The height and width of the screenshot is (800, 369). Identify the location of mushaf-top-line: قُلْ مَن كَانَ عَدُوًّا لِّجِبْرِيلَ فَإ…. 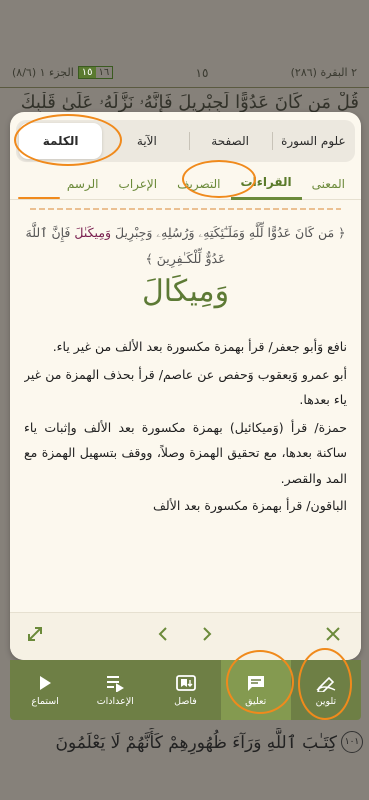
(189, 102).